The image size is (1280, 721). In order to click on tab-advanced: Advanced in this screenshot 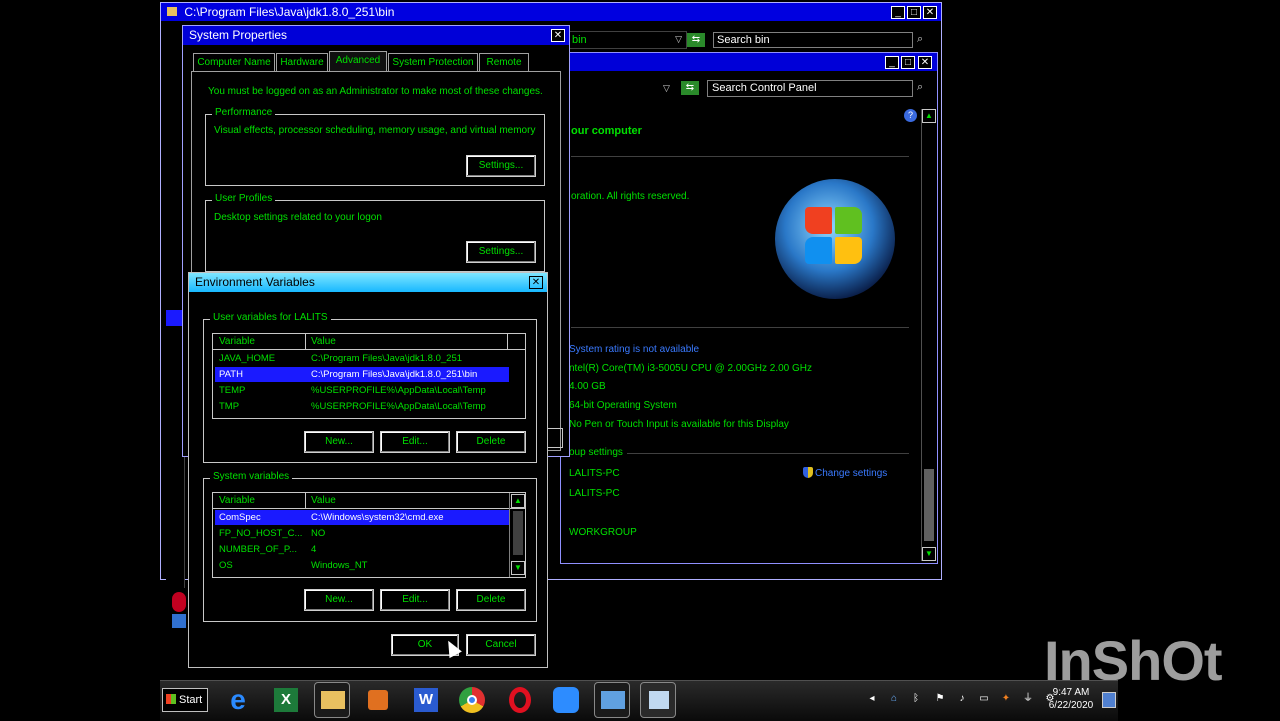, I will do `click(358, 61)`.